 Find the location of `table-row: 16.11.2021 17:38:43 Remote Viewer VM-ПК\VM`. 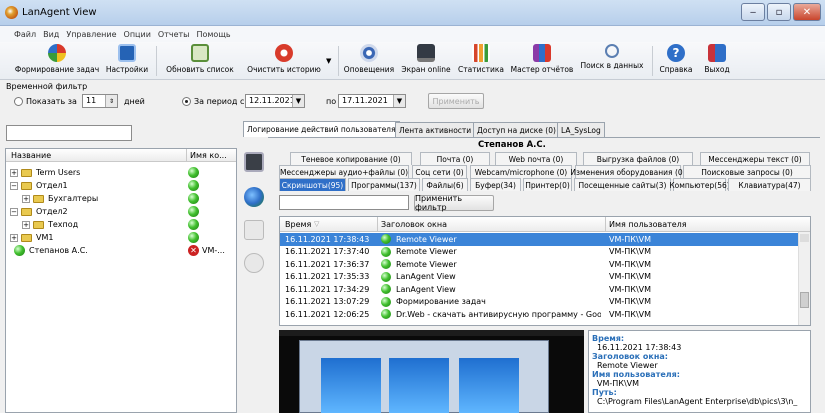

table-row: 16.11.2021 17:38:43 Remote Viewer VM-ПК\VM is located at coordinates (540, 239).